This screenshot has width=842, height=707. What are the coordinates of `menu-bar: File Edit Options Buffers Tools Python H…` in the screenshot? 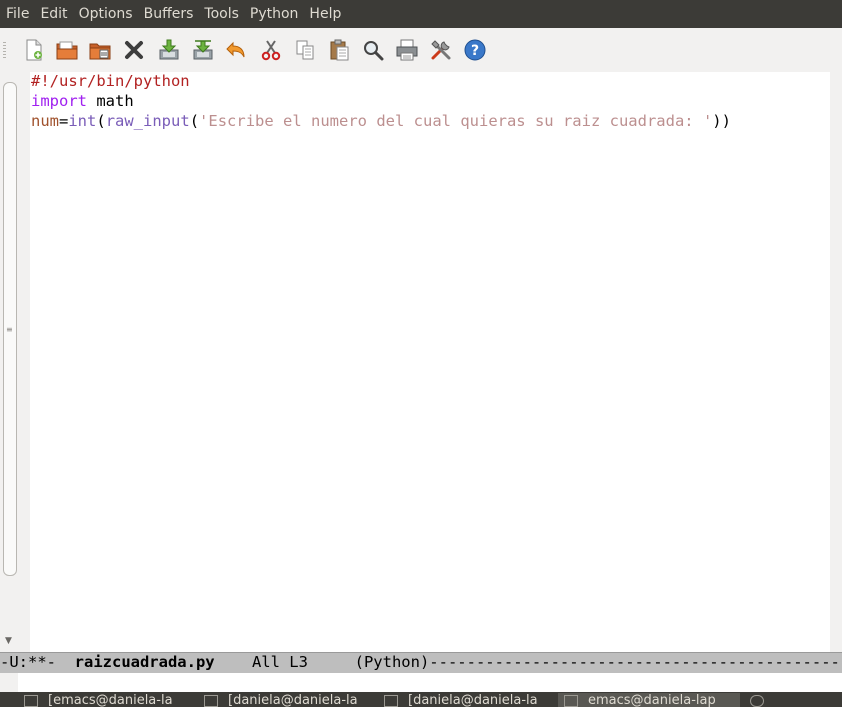 It's located at (421, 14).